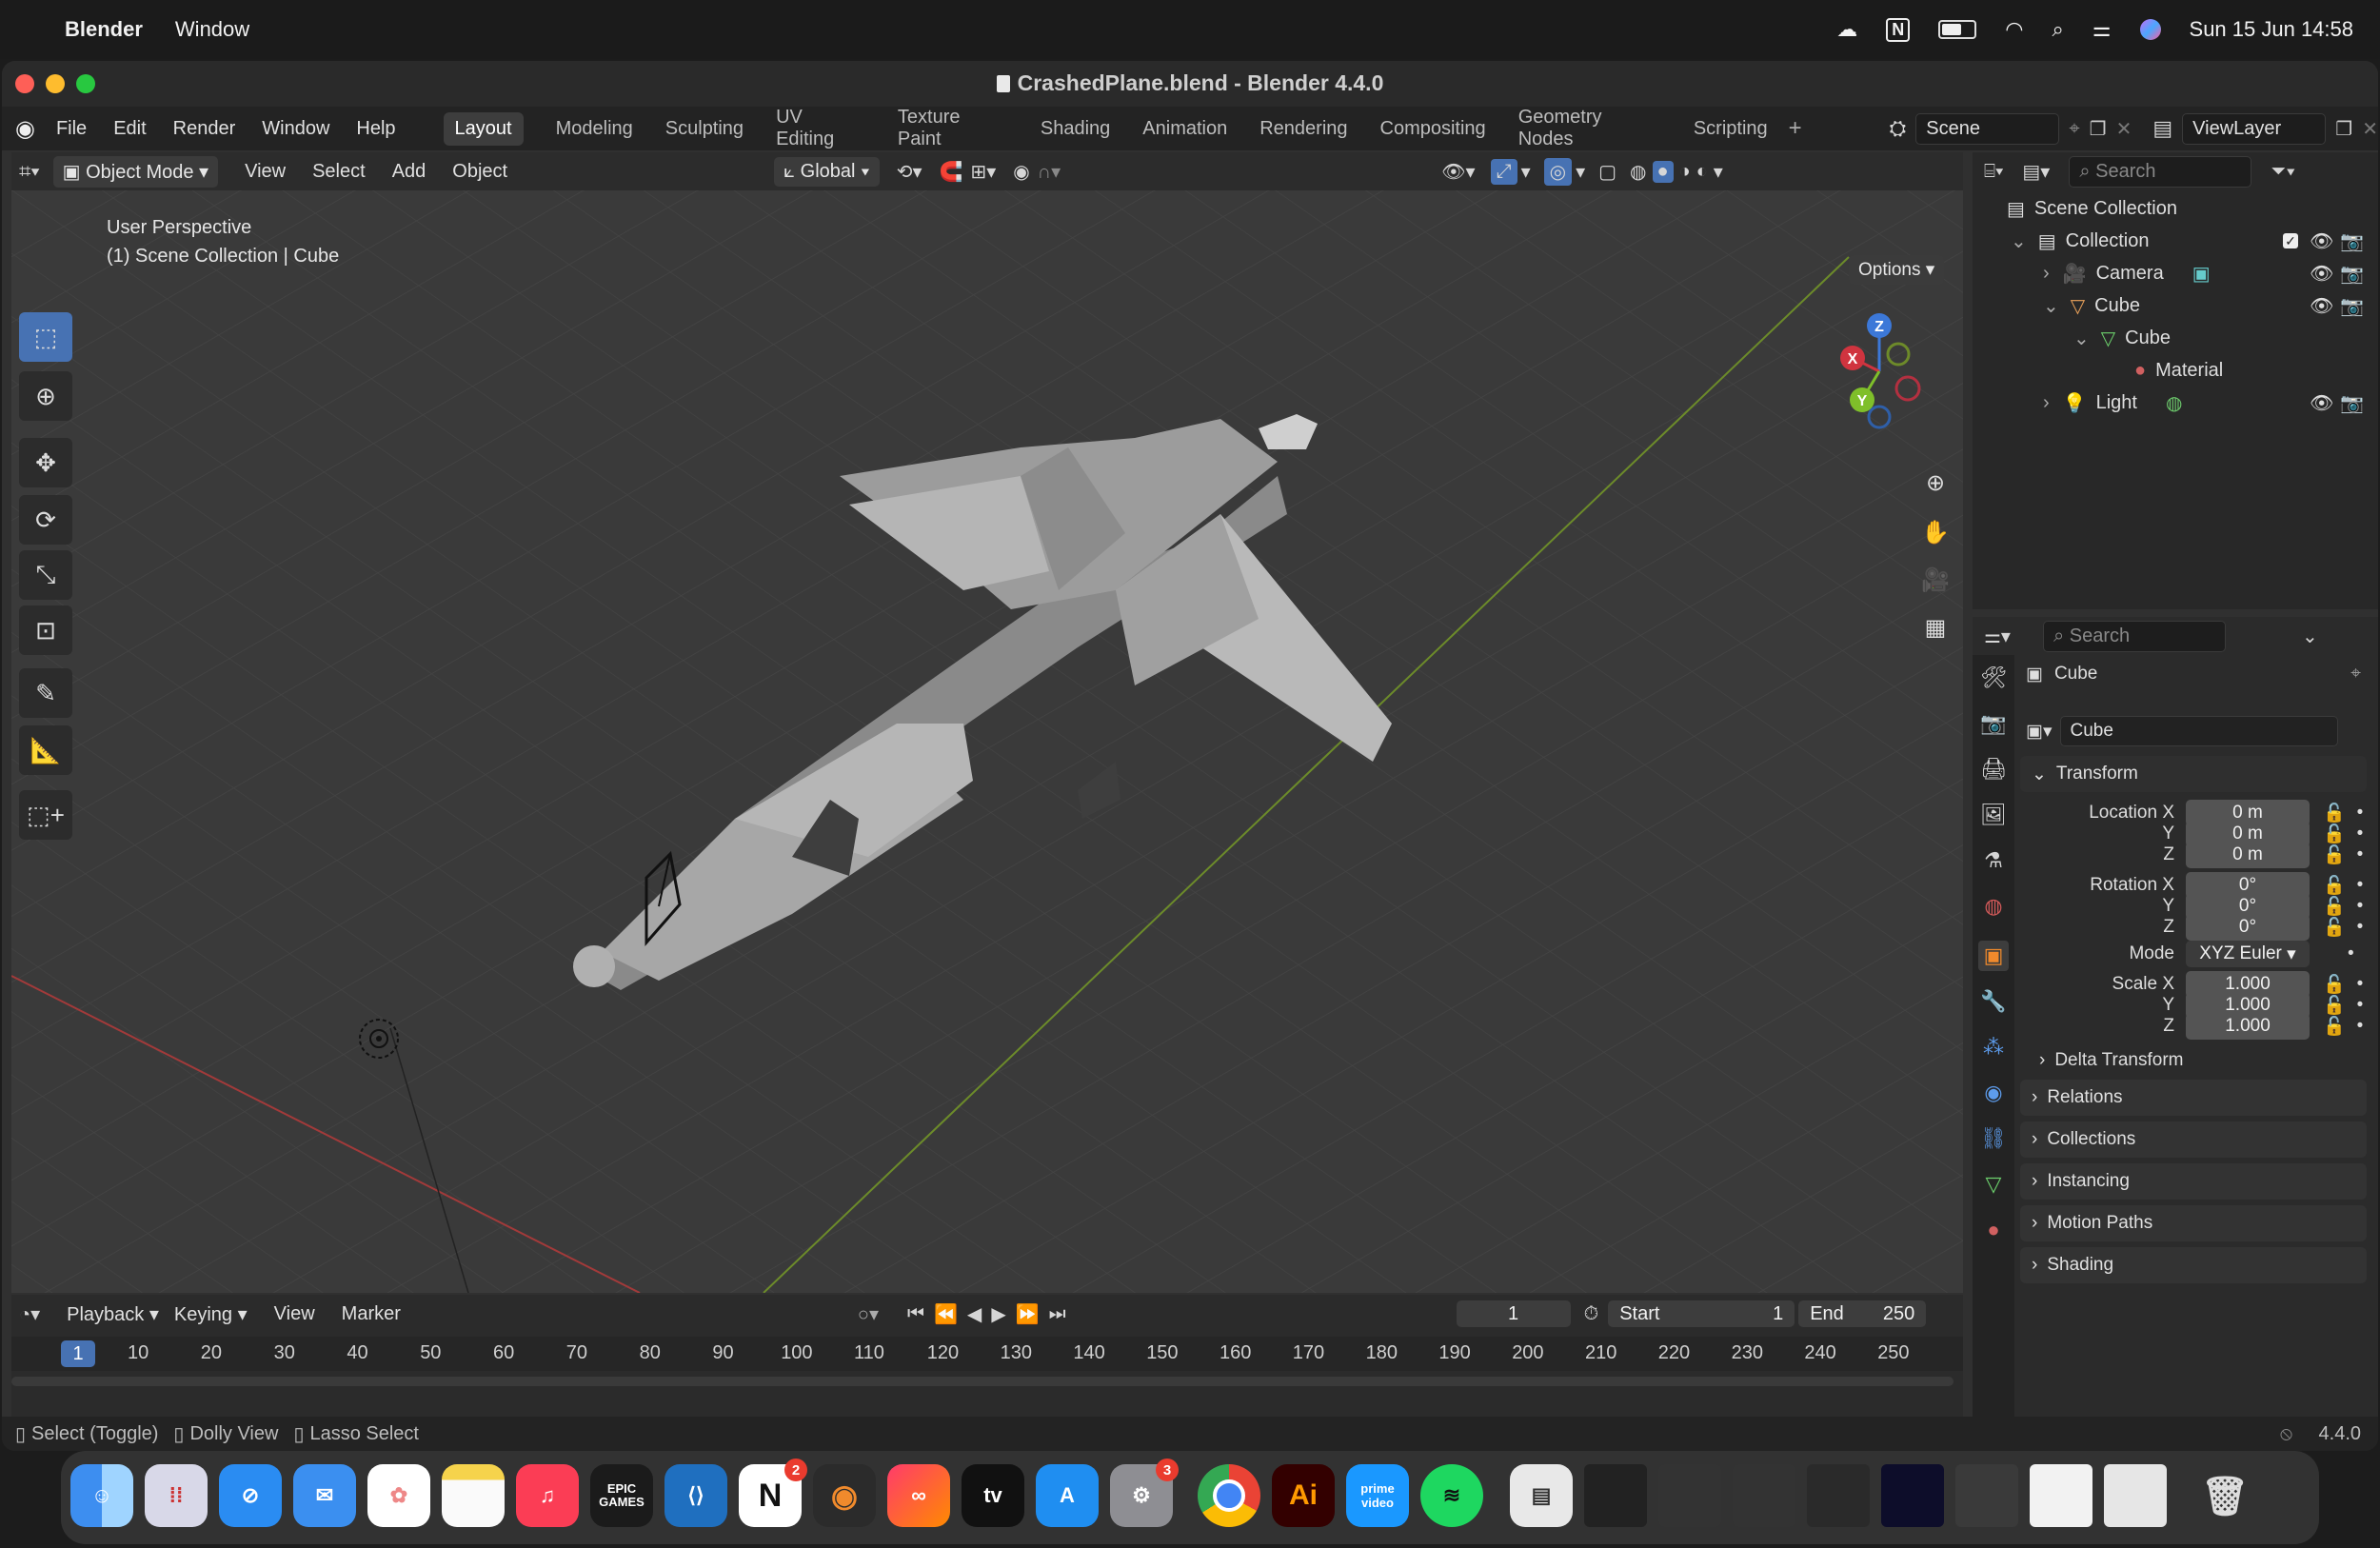  I want to click on expand-light-icon: ›, so click(2046, 403).